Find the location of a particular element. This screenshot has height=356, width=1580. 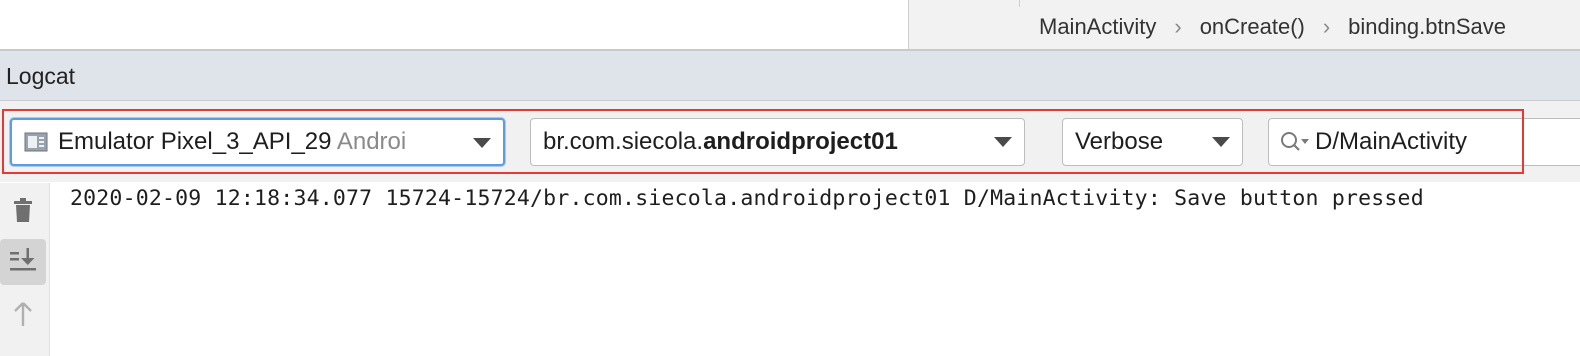

logcat-title: Logcat is located at coordinates (41, 76).